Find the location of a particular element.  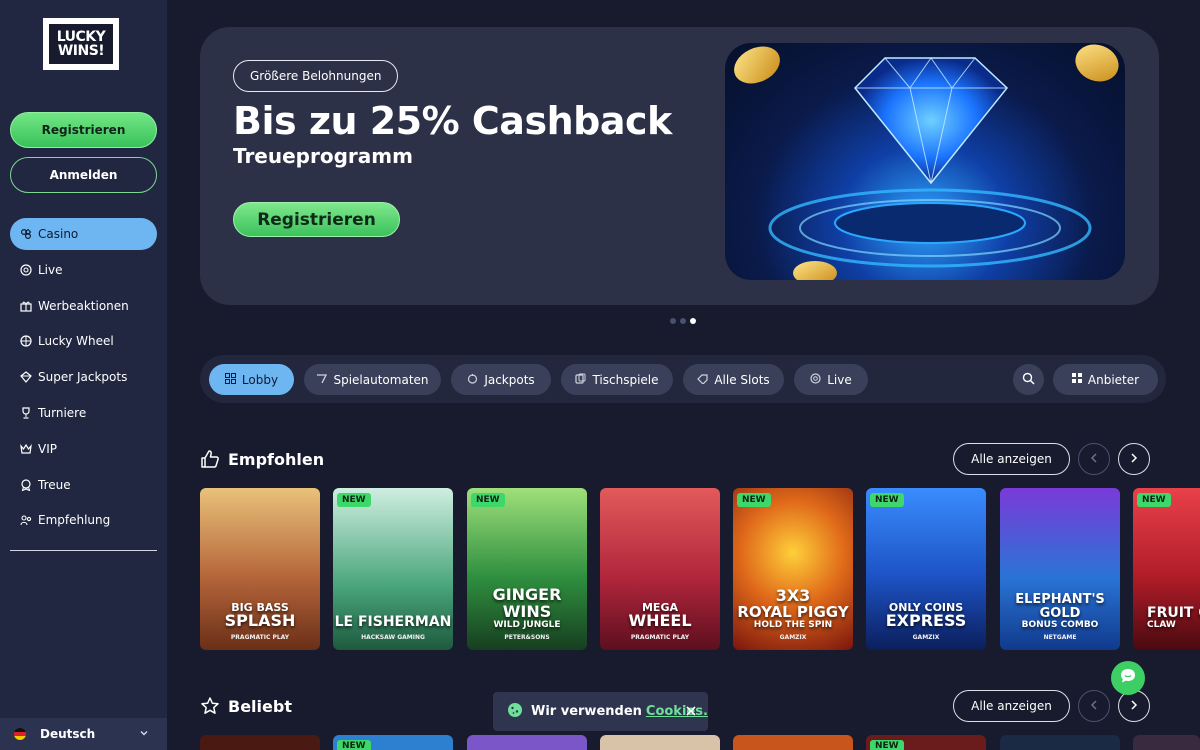

gift-icon is located at coordinates (26, 306).